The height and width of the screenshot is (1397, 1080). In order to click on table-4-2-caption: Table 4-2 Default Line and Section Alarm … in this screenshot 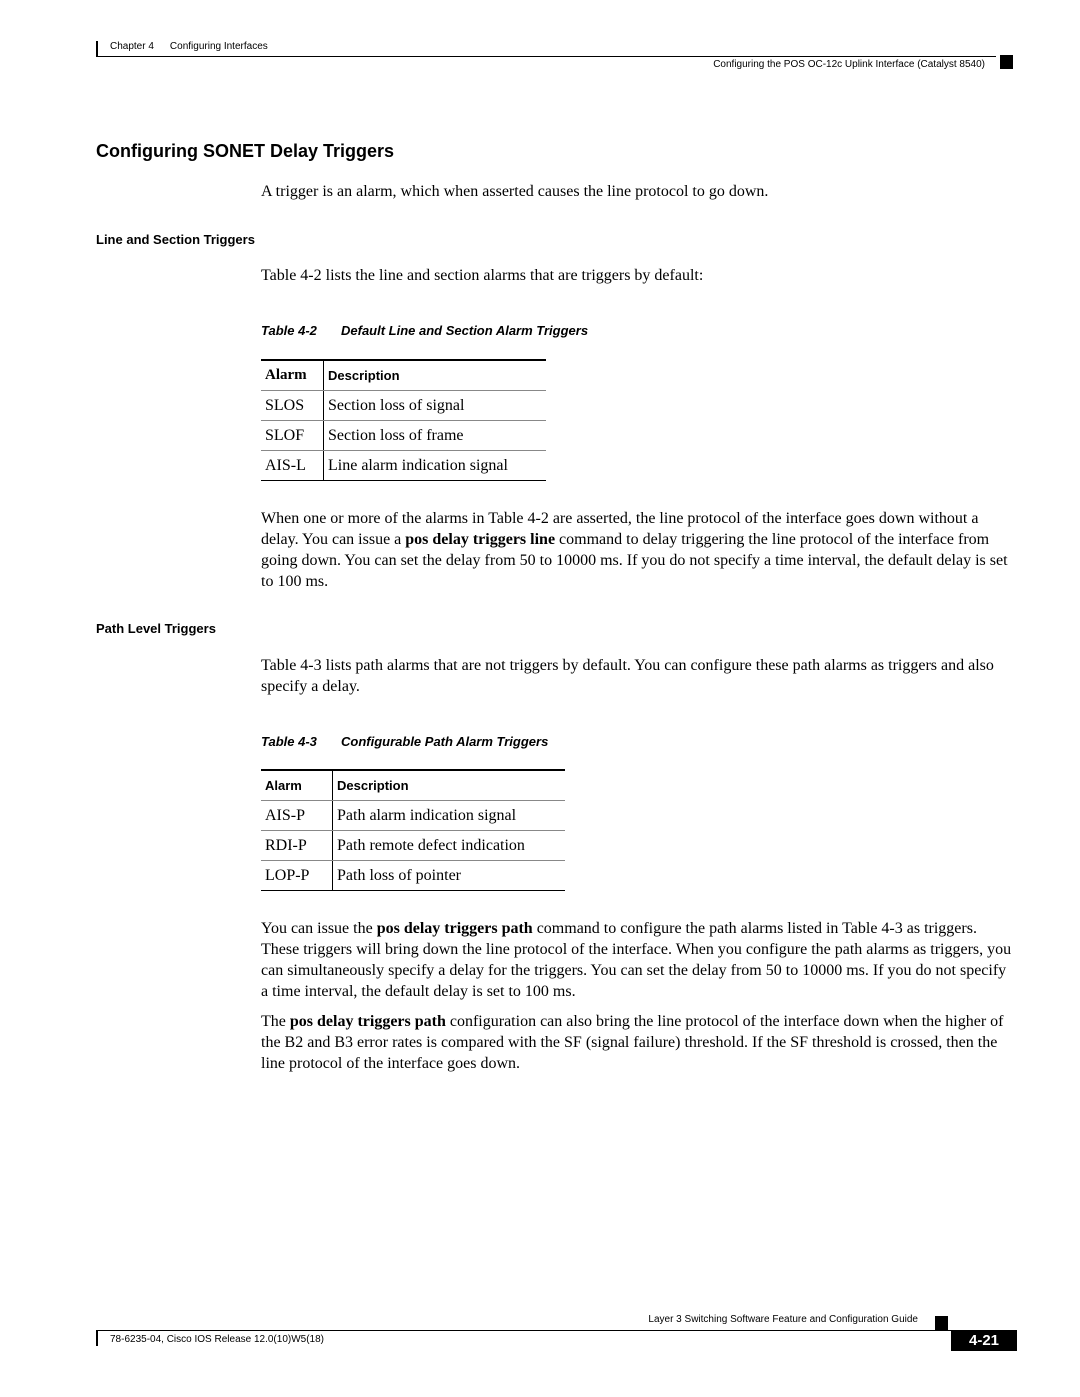, I will do `click(424, 330)`.